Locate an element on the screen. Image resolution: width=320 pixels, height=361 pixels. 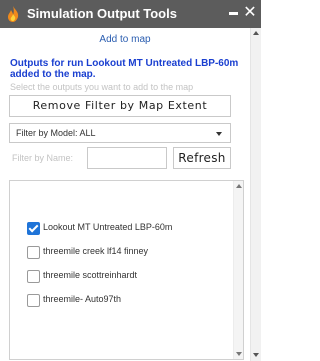
flame-icon is located at coordinates (13, 14).